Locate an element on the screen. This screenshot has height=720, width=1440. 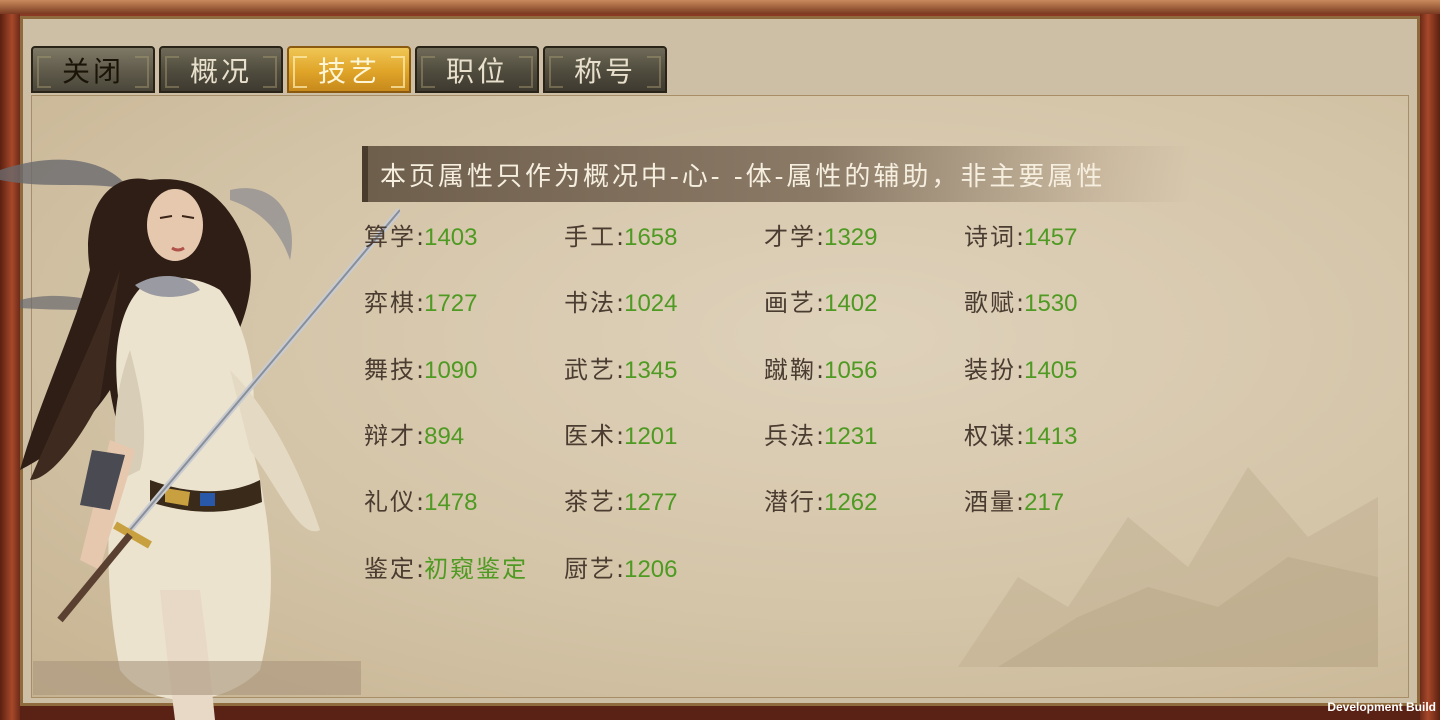
stat-value: 1530 is located at coordinates (1051, 303).